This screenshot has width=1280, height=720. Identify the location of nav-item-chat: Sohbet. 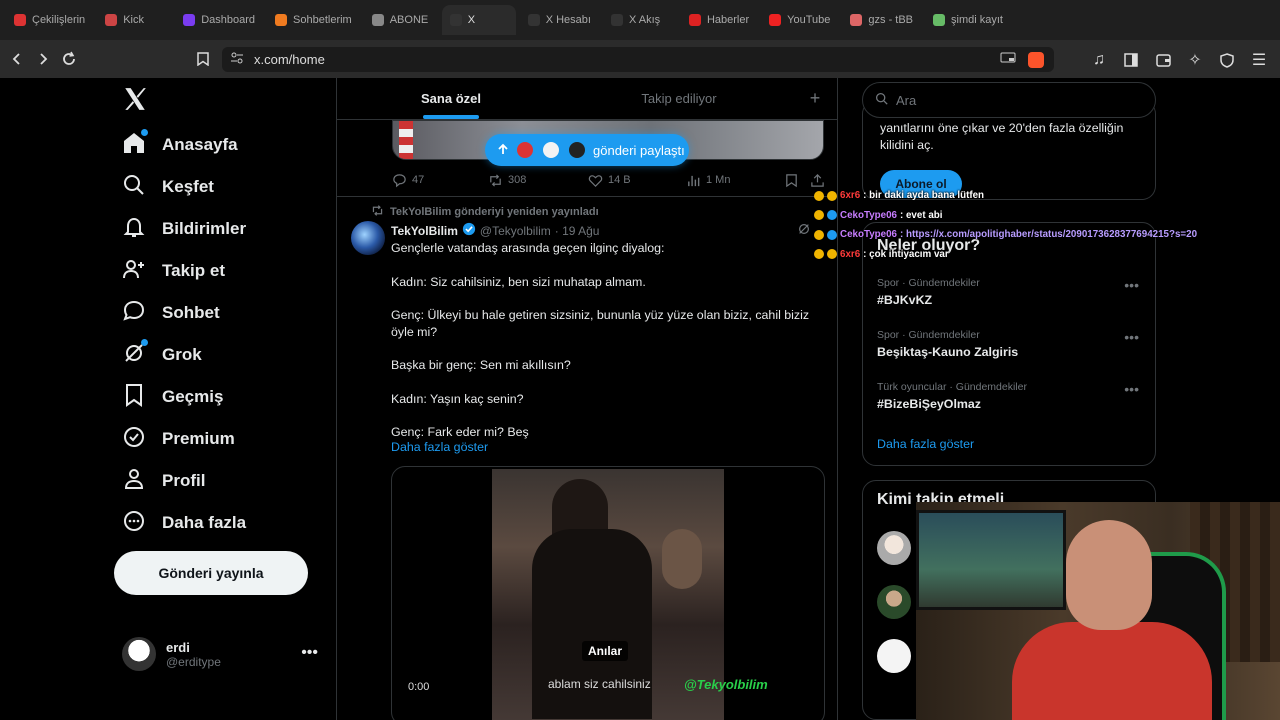
(171, 313).